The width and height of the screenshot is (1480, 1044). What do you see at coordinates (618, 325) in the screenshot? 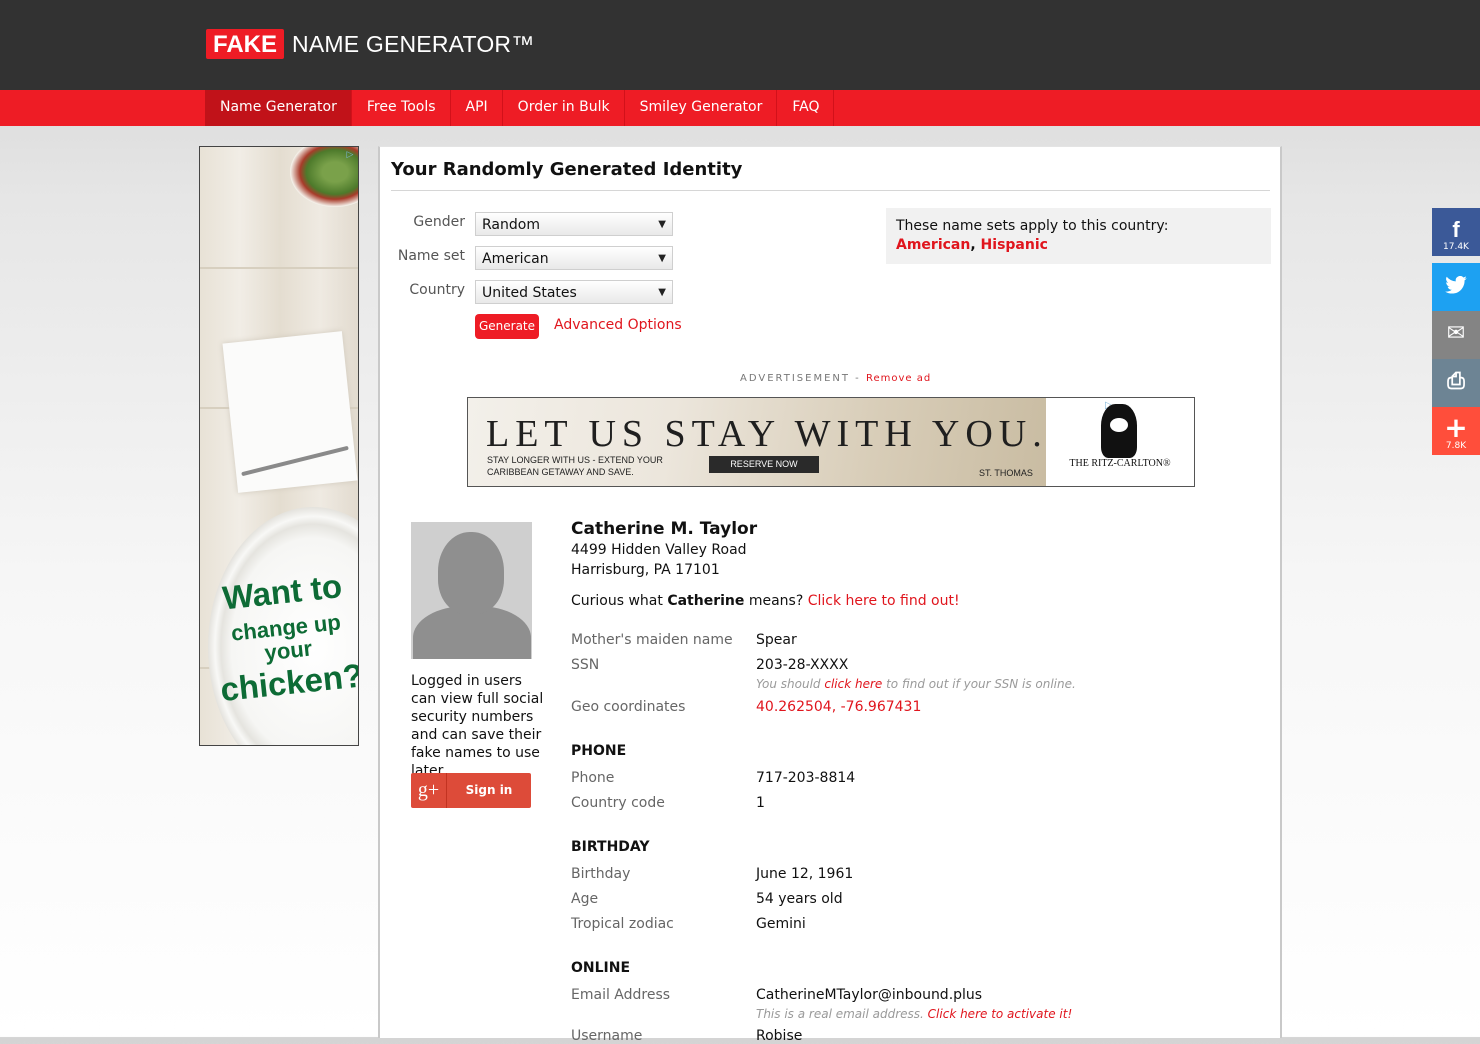
I see `advanced-options-link: Advanced Options` at bounding box center [618, 325].